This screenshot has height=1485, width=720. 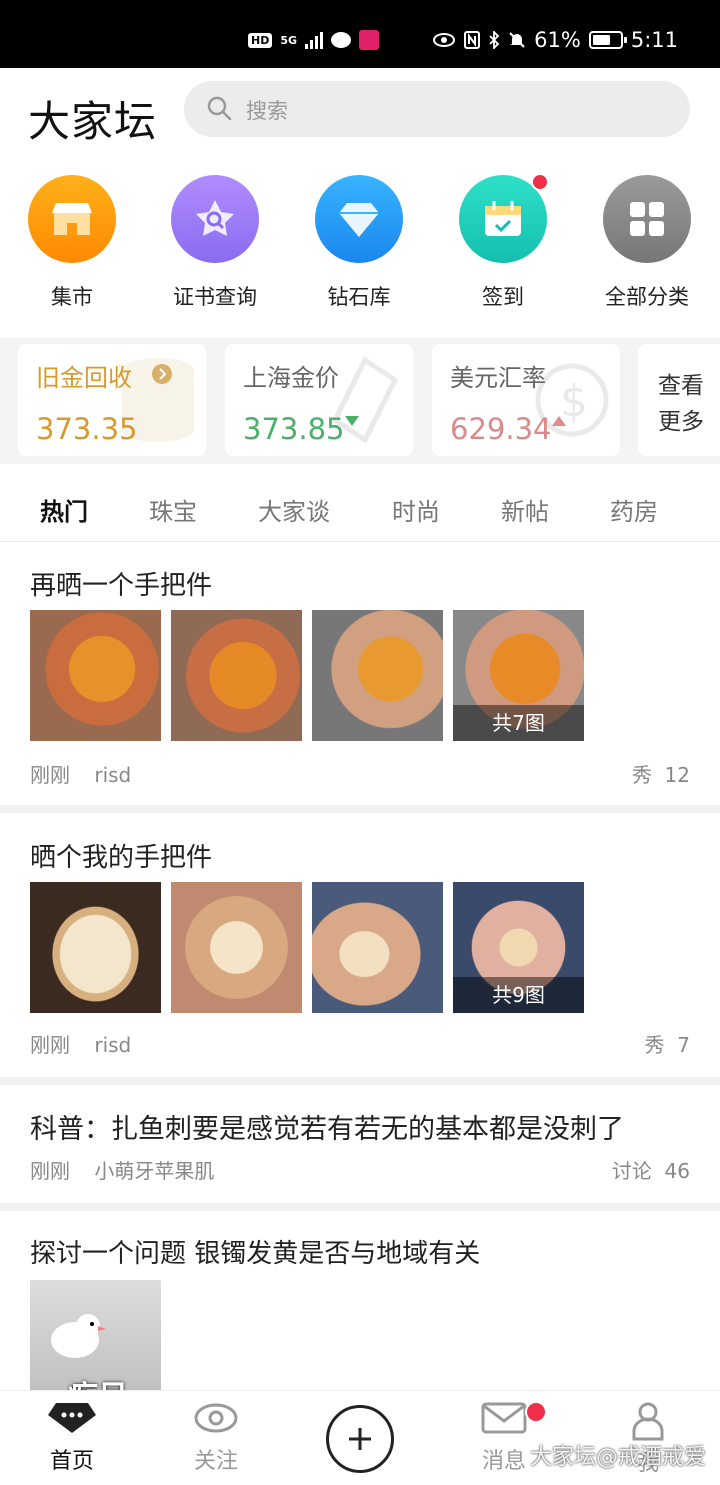 What do you see at coordinates (327, 1129) in the screenshot?
I see `post-title: 科普：扎鱼刺要是感觉若有若无的基本都是没刺了` at bounding box center [327, 1129].